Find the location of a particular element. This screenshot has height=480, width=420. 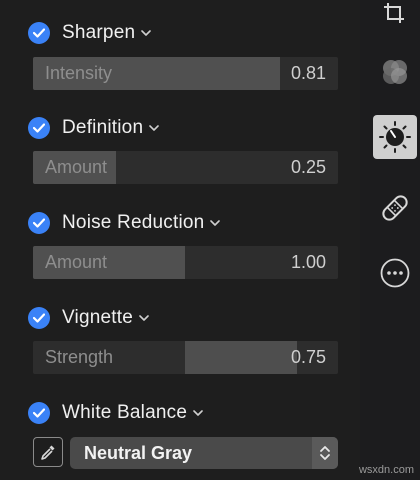

checkbox-white-balance is located at coordinates (39, 413).